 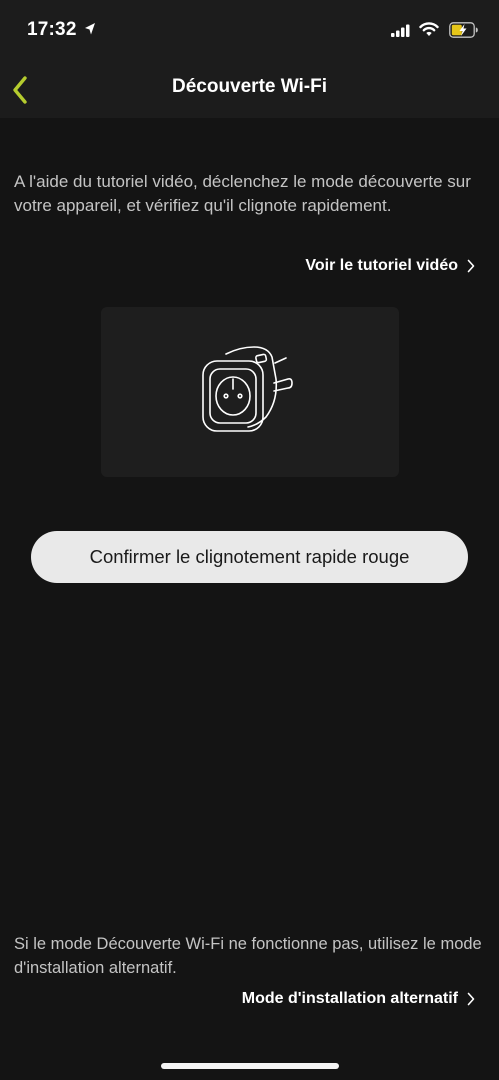 I want to click on page-title: Découverte Wi-Fi, so click(x=249, y=86).